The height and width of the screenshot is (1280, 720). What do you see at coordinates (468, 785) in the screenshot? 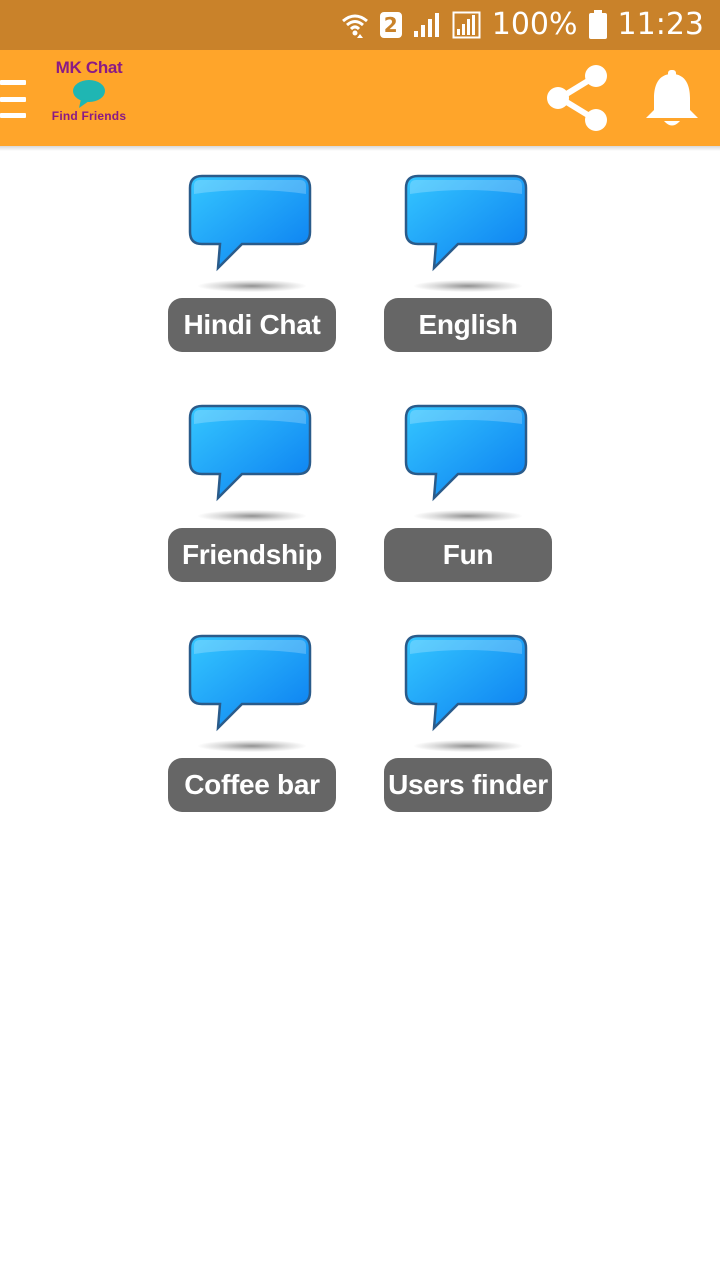
I see `chat-room-label: Users finder` at bounding box center [468, 785].